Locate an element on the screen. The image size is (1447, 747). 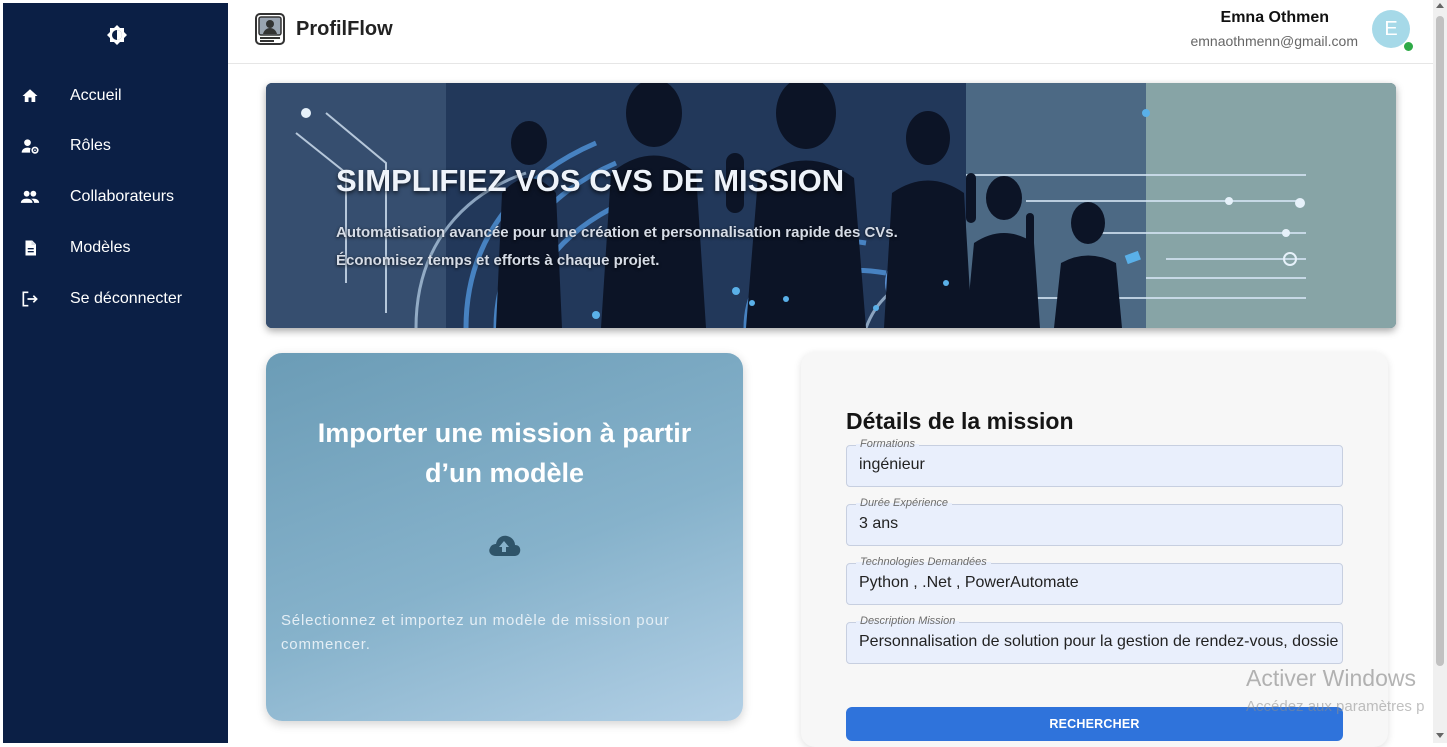
hero-title: SIMPLIFIEZ VOS CVS DE MISSION is located at coordinates (590, 180).